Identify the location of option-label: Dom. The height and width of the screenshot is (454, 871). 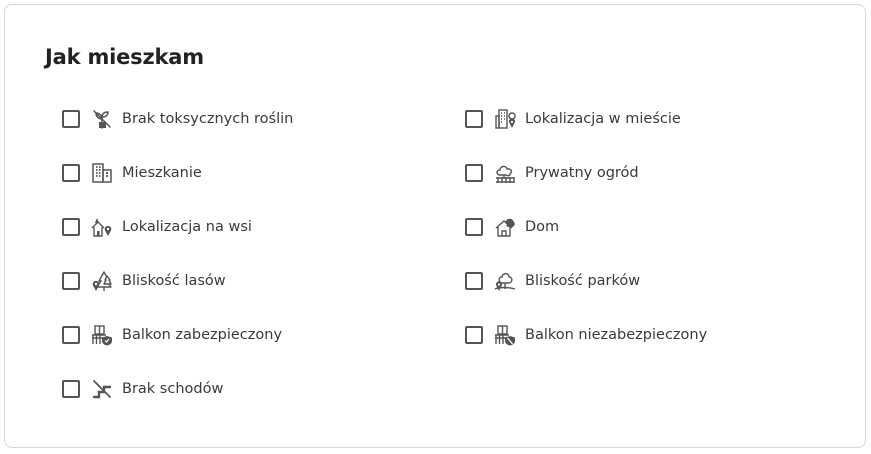
(542, 227).